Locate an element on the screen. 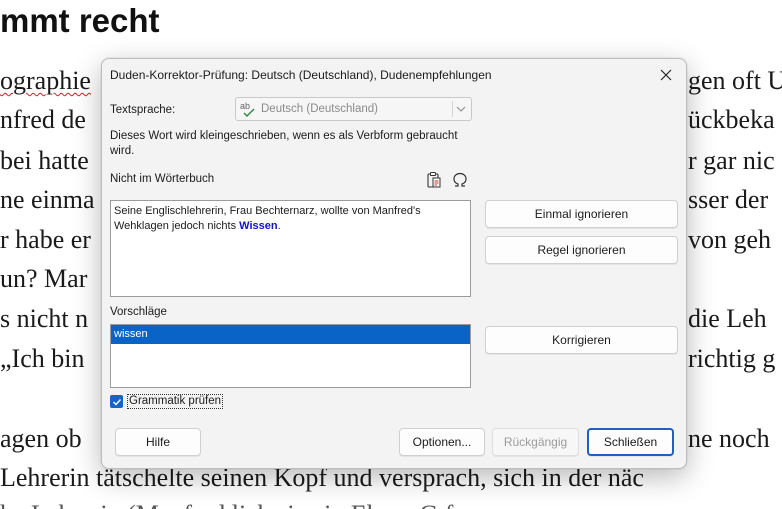 This screenshot has width=782, height=509. help-button: Hilfe is located at coordinates (158, 442).